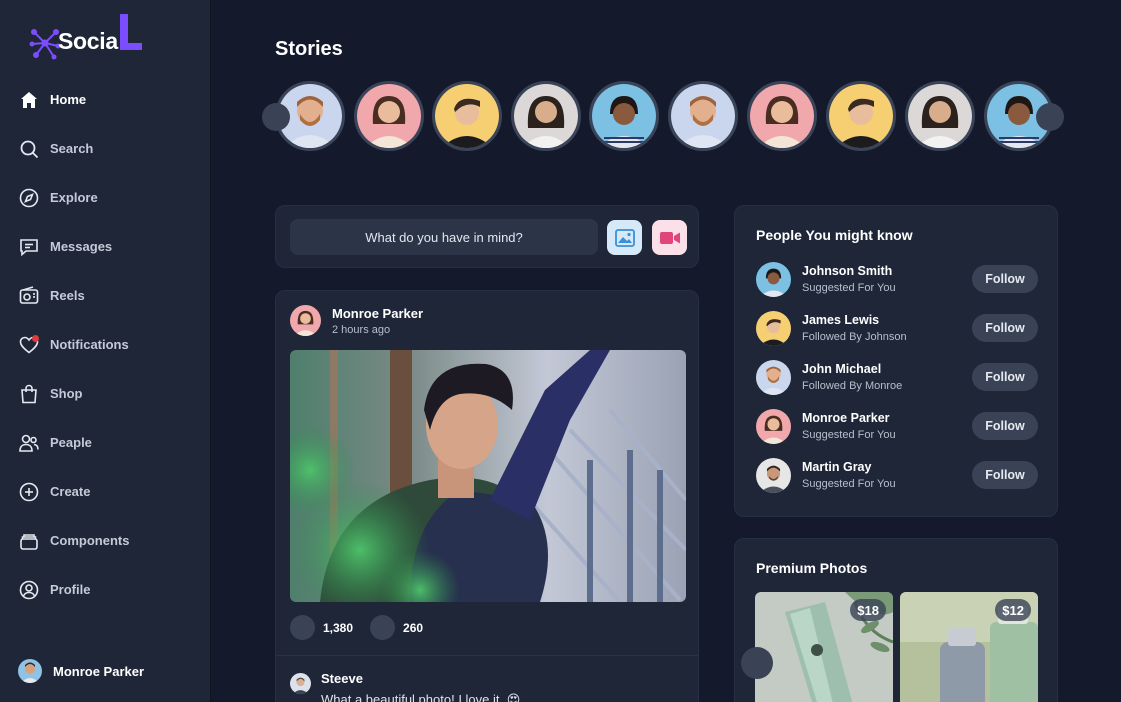 The width and height of the screenshot is (1121, 702). What do you see at coordinates (105, 393) in the screenshot?
I see `nav-item-shop: Shop` at bounding box center [105, 393].